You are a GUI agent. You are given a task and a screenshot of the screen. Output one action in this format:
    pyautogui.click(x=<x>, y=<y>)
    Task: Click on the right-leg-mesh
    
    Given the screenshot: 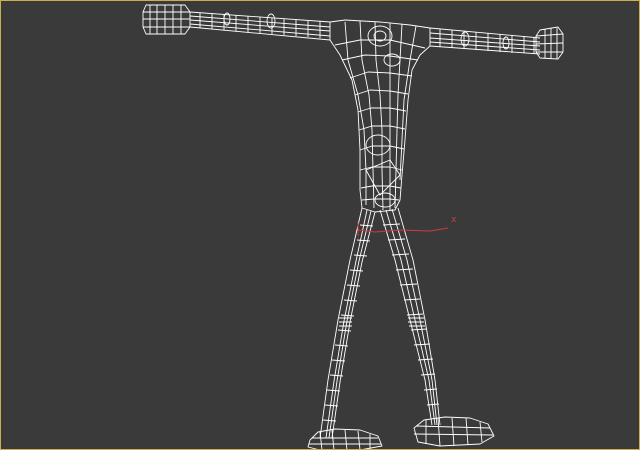 What is the action you would take?
    pyautogui.click(x=437, y=327)
    